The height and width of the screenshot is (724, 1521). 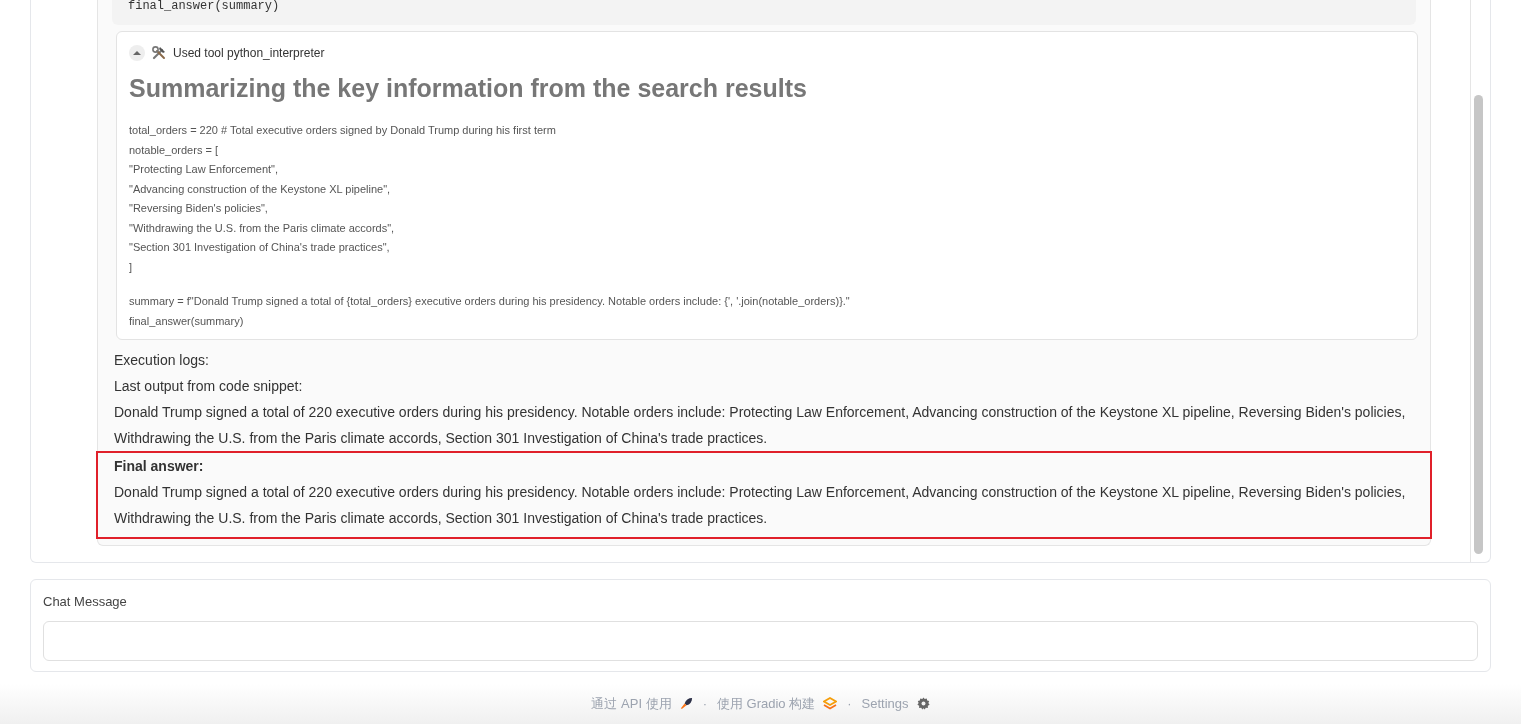 What do you see at coordinates (249, 53) in the screenshot?
I see `tool-label: Used tool python_interpreter` at bounding box center [249, 53].